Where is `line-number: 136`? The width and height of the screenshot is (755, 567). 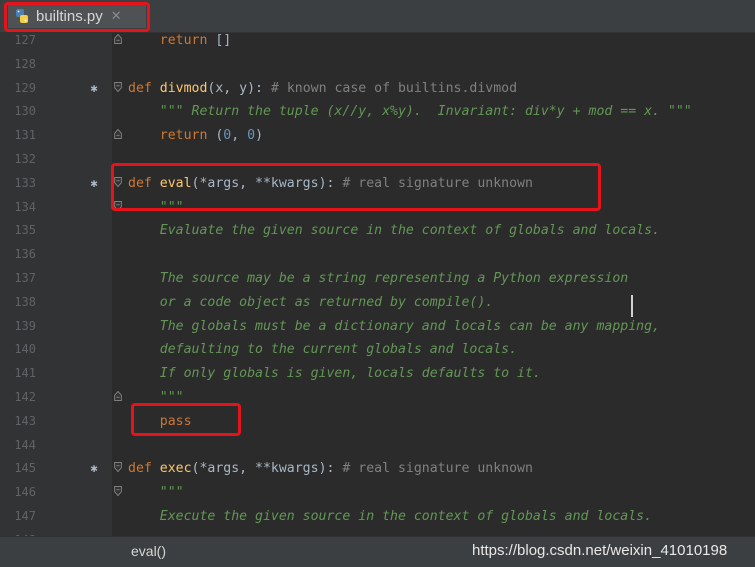 line-number: 136 is located at coordinates (25, 254).